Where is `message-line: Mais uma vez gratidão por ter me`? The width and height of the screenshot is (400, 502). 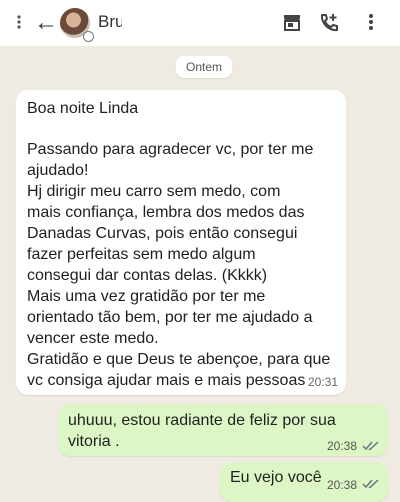 message-line: Mais uma vez gratidão por ter me is located at coordinates (146, 296).